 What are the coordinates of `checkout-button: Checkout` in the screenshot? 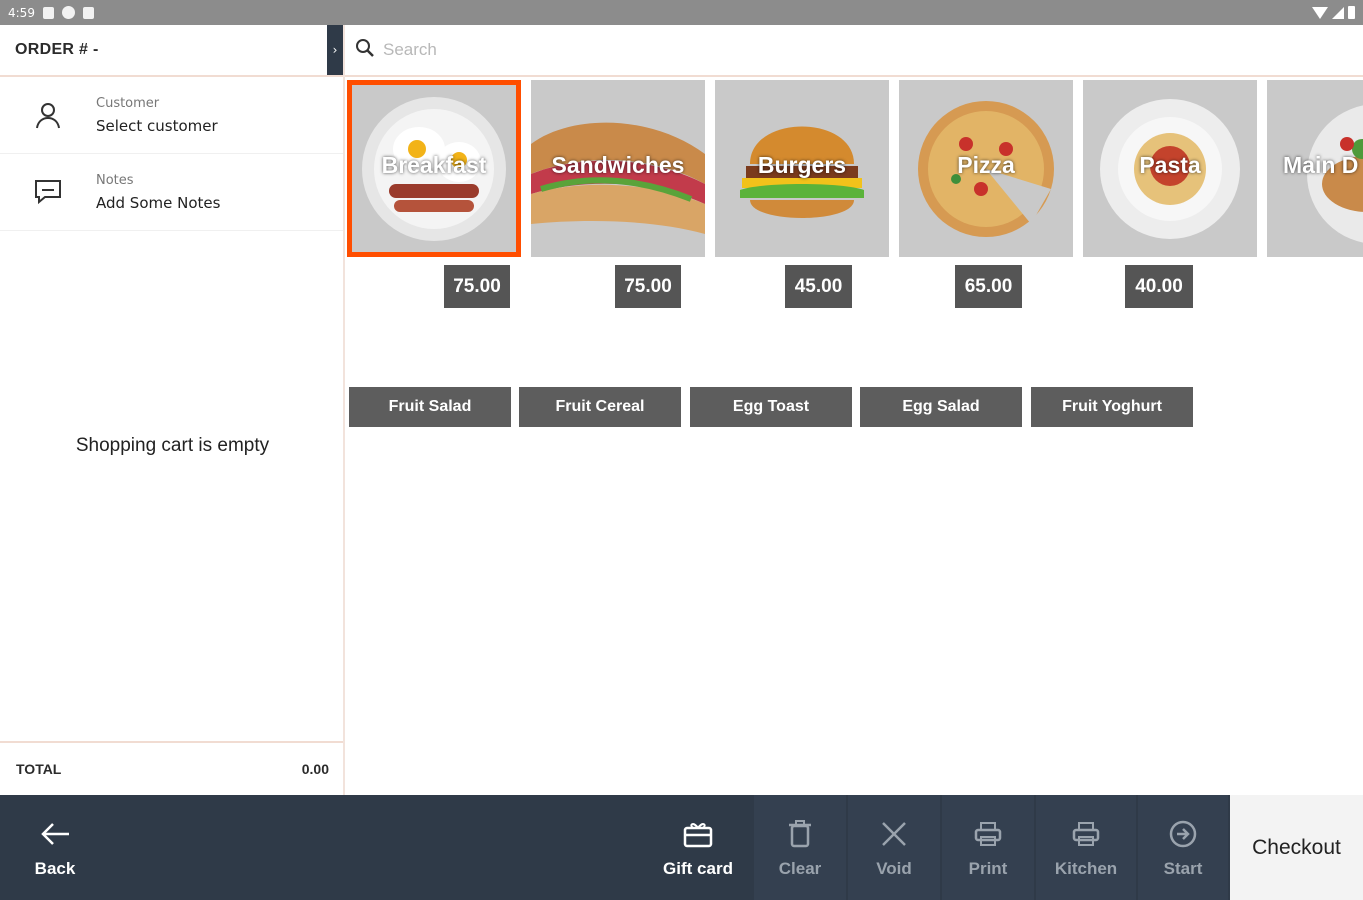 It's located at (1296, 847).